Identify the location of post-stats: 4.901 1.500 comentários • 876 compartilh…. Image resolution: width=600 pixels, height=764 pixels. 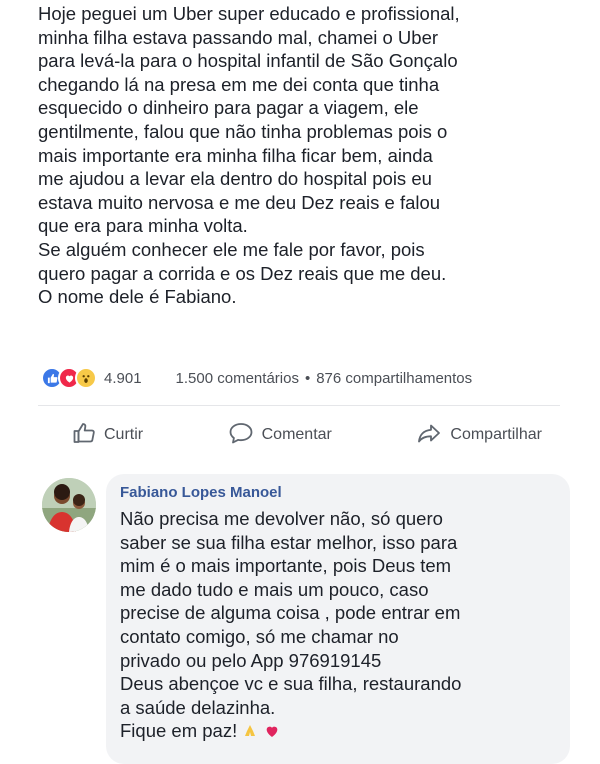
(301, 378).